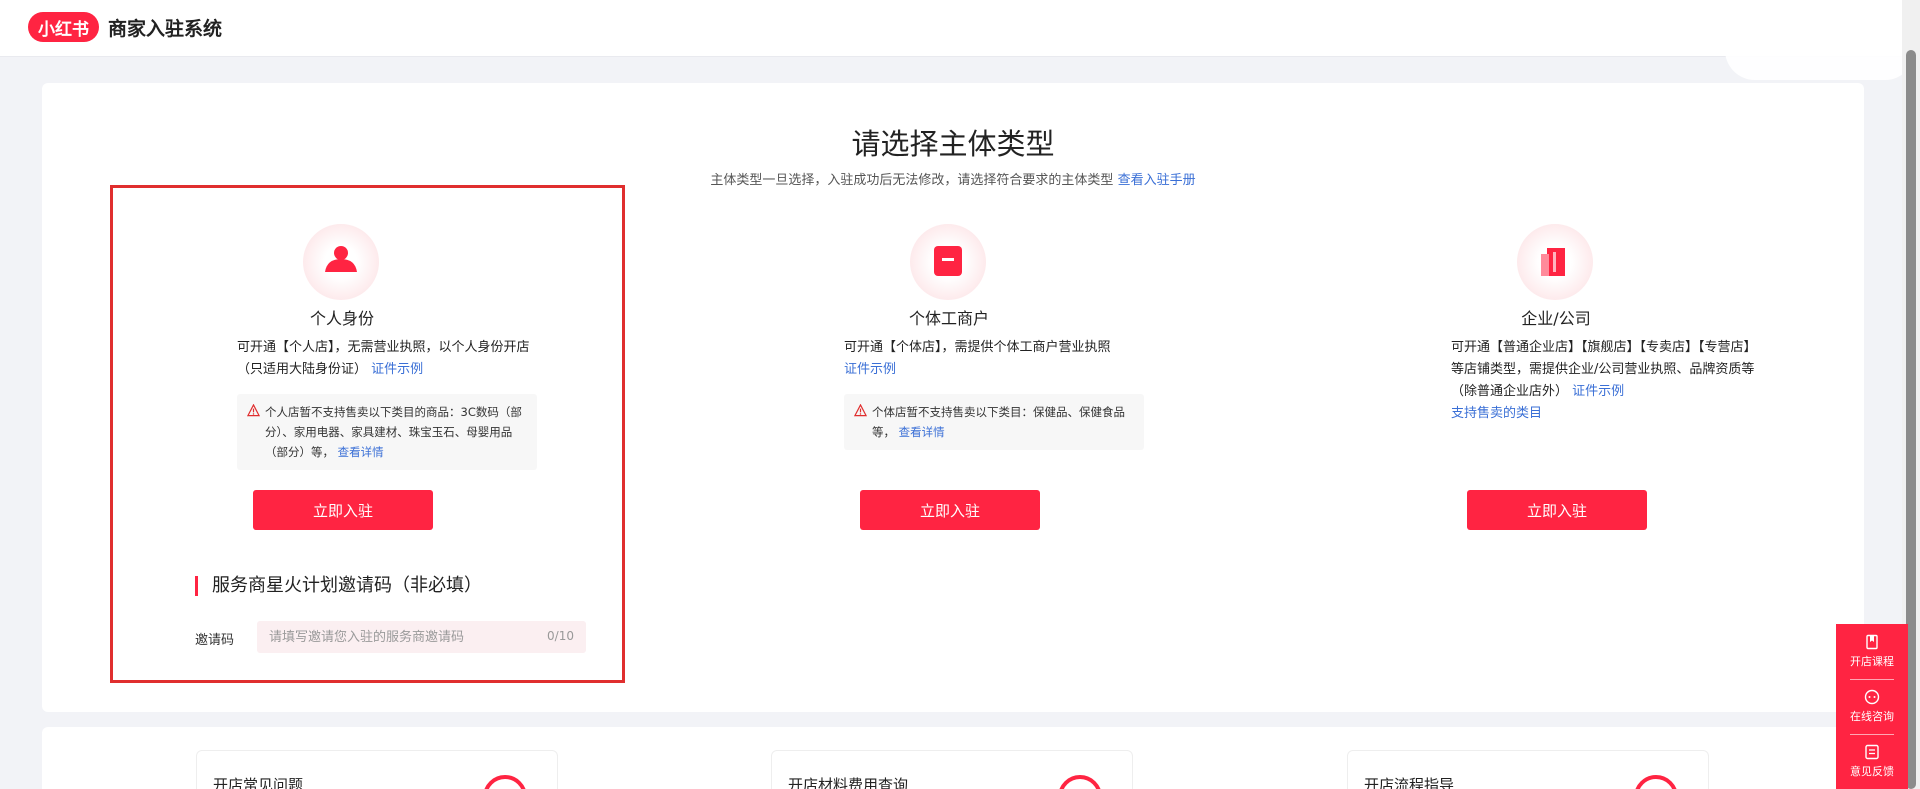  I want to click on supported-categories-link: 支持售卖的类目, so click(1496, 413).